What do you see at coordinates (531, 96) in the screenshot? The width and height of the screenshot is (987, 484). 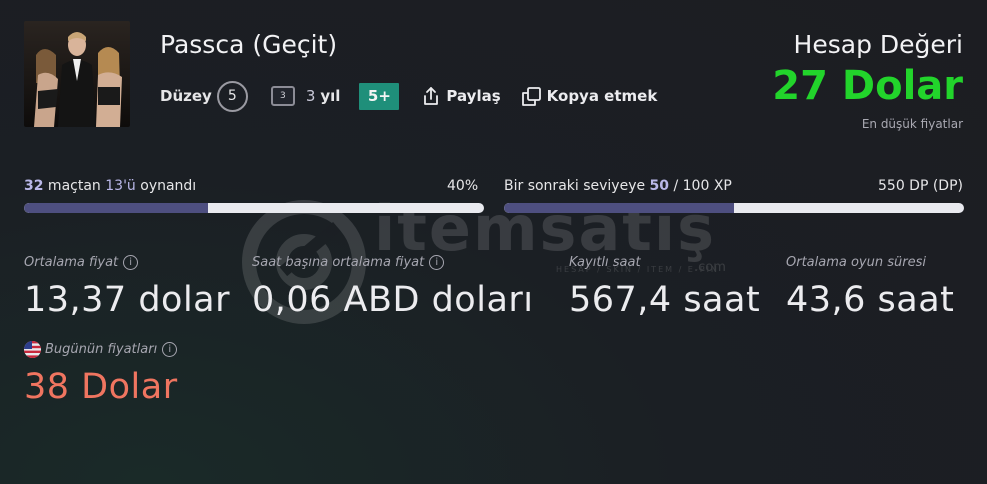 I see `copy-icon` at bounding box center [531, 96].